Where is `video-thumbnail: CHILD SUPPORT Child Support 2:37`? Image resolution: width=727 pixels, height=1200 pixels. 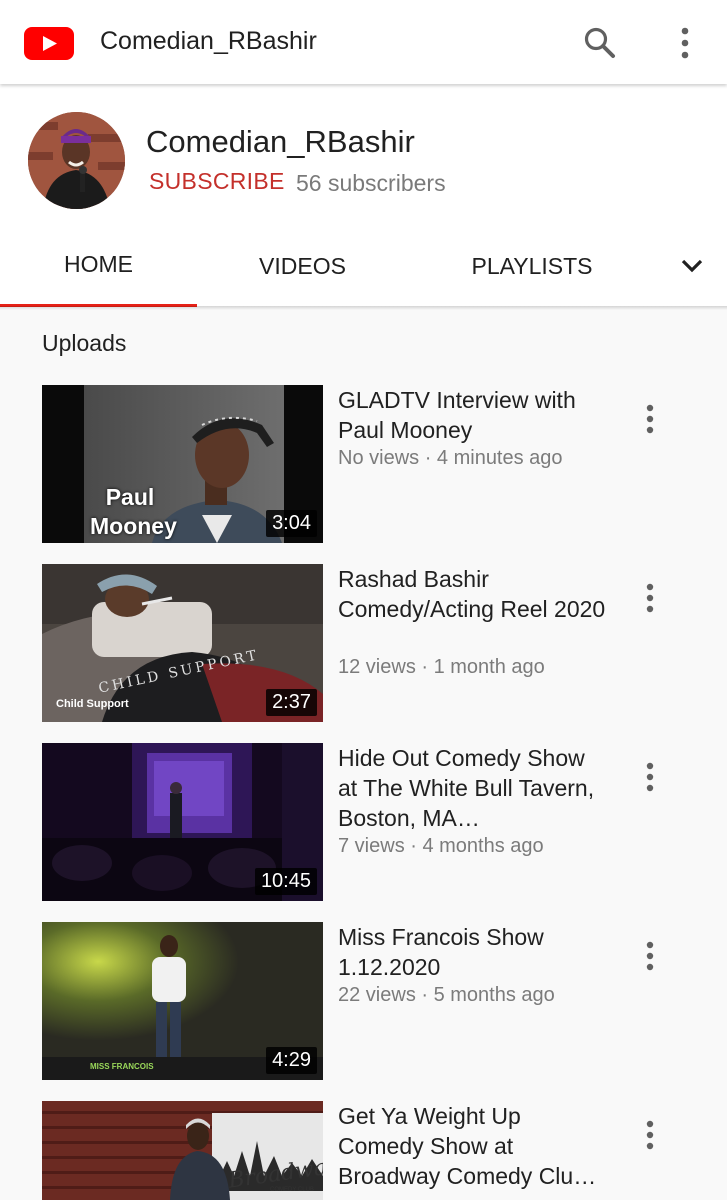
video-thumbnail: CHILD SUPPORT Child Support 2:37 is located at coordinates (182, 643).